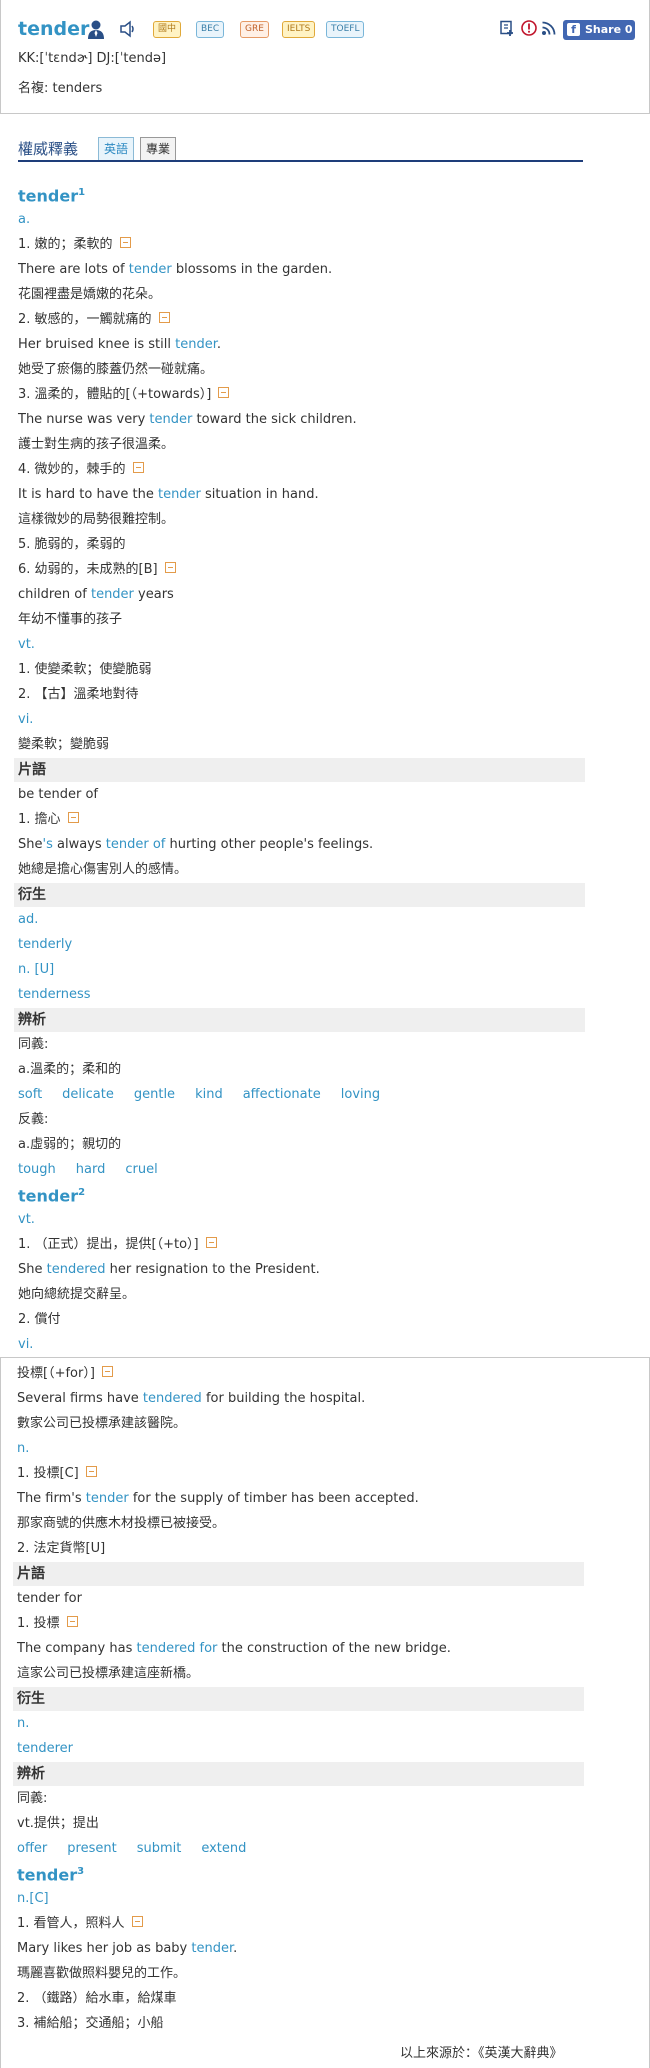  What do you see at coordinates (23, 1723) in the screenshot?
I see `pos-noun-3: n.` at bounding box center [23, 1723].